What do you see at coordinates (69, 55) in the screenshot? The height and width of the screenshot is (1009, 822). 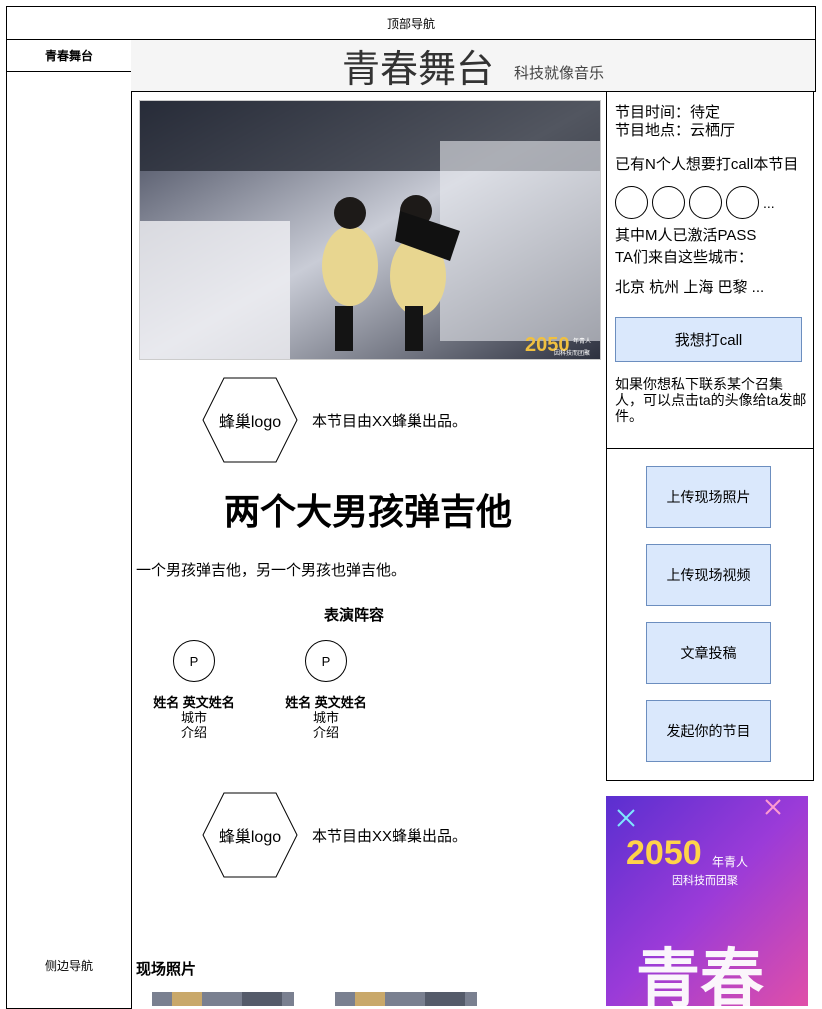 I see `sidebar-title: 青春舞台` at bounding box center [69, 55].